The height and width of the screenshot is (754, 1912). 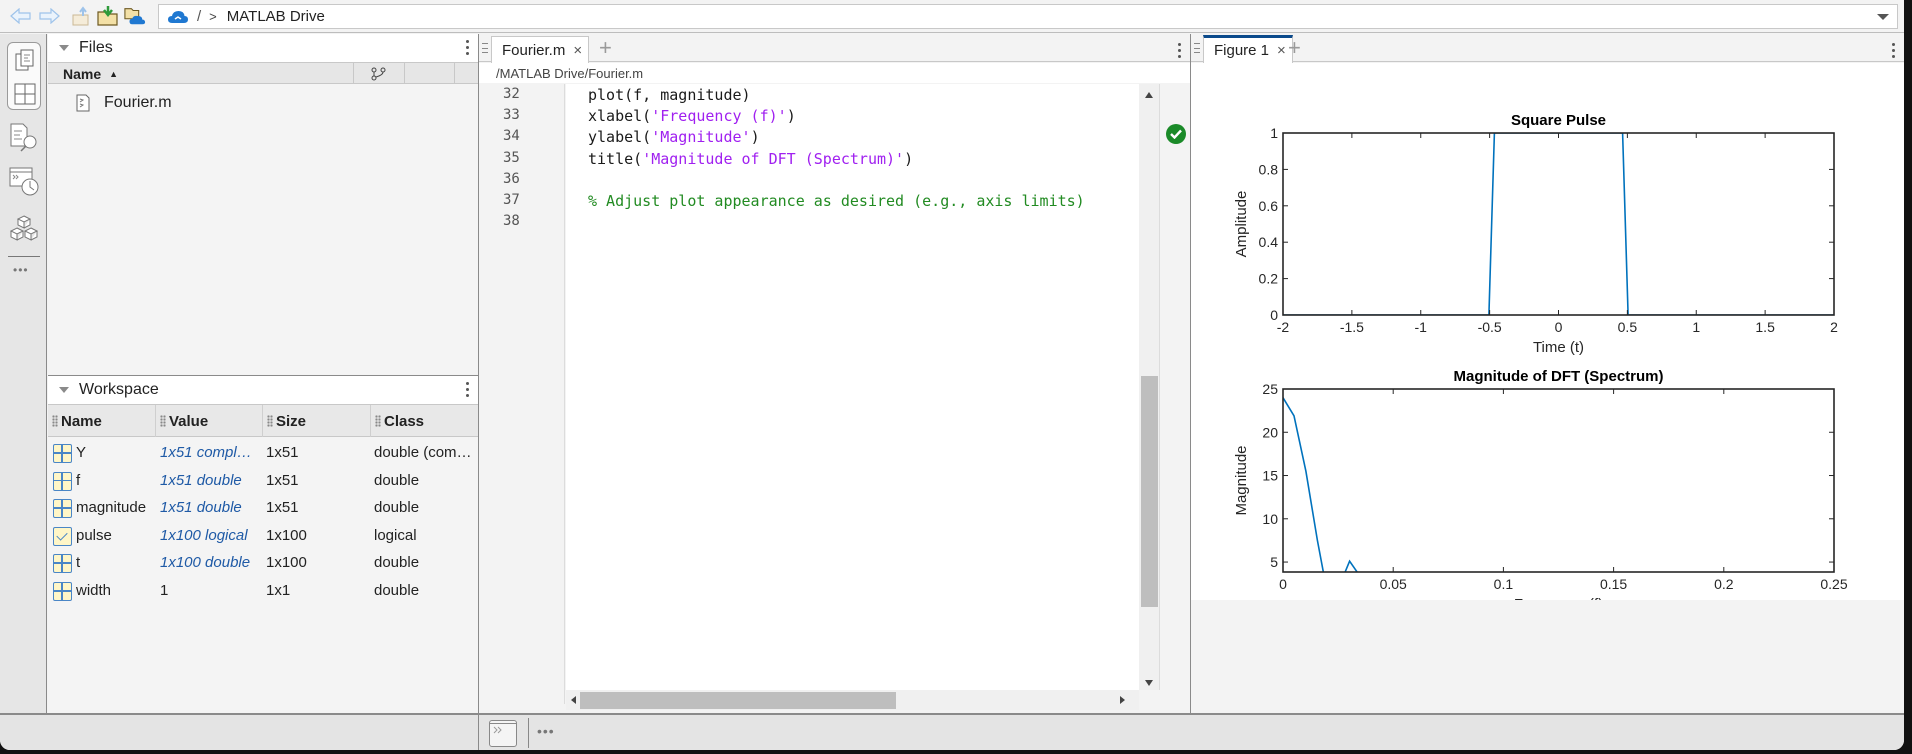 I want to click on code-line: xlabel('Frequency (f)'), so click(x=692, y=116).